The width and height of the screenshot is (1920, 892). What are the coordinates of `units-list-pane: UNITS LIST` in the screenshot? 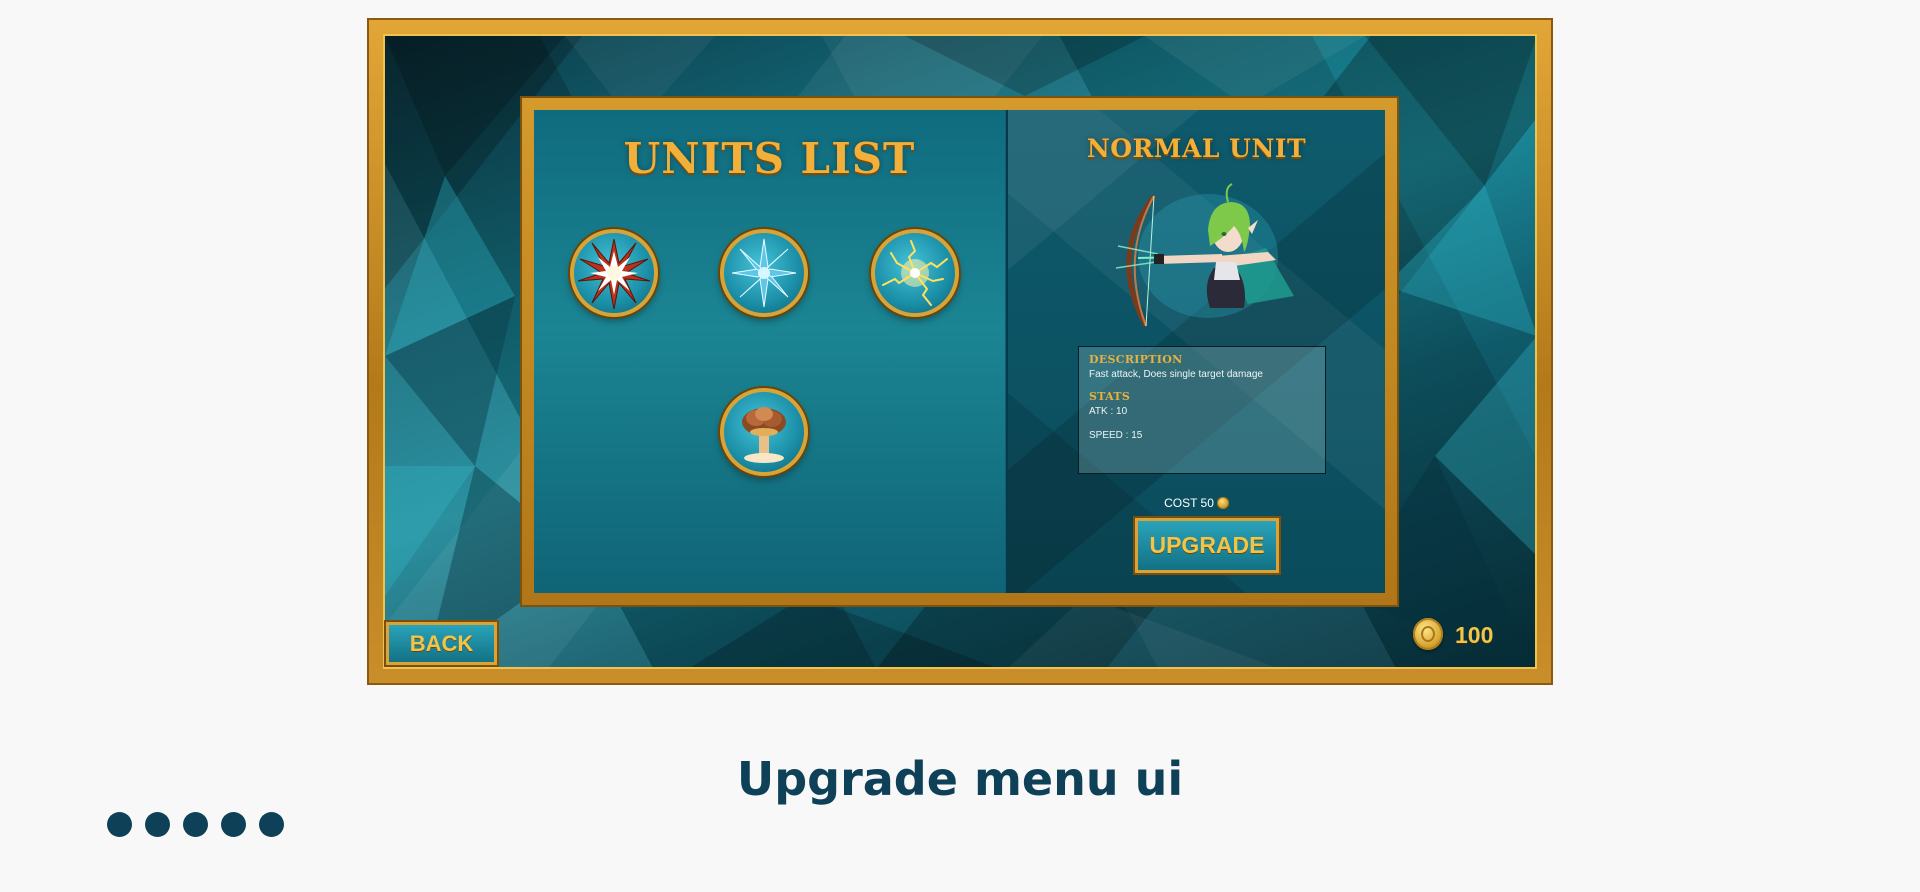 It's located at (769, 351).